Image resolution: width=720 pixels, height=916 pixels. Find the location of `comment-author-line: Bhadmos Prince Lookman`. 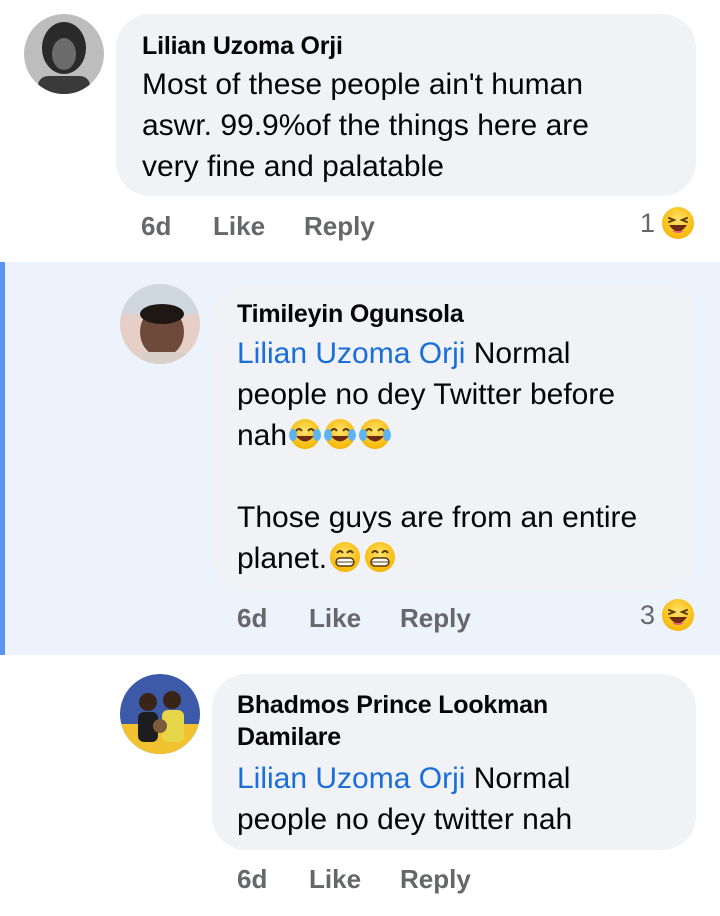

comment-author-line: Bhadmos Prince Lookman is located at coordinates (392, 705).